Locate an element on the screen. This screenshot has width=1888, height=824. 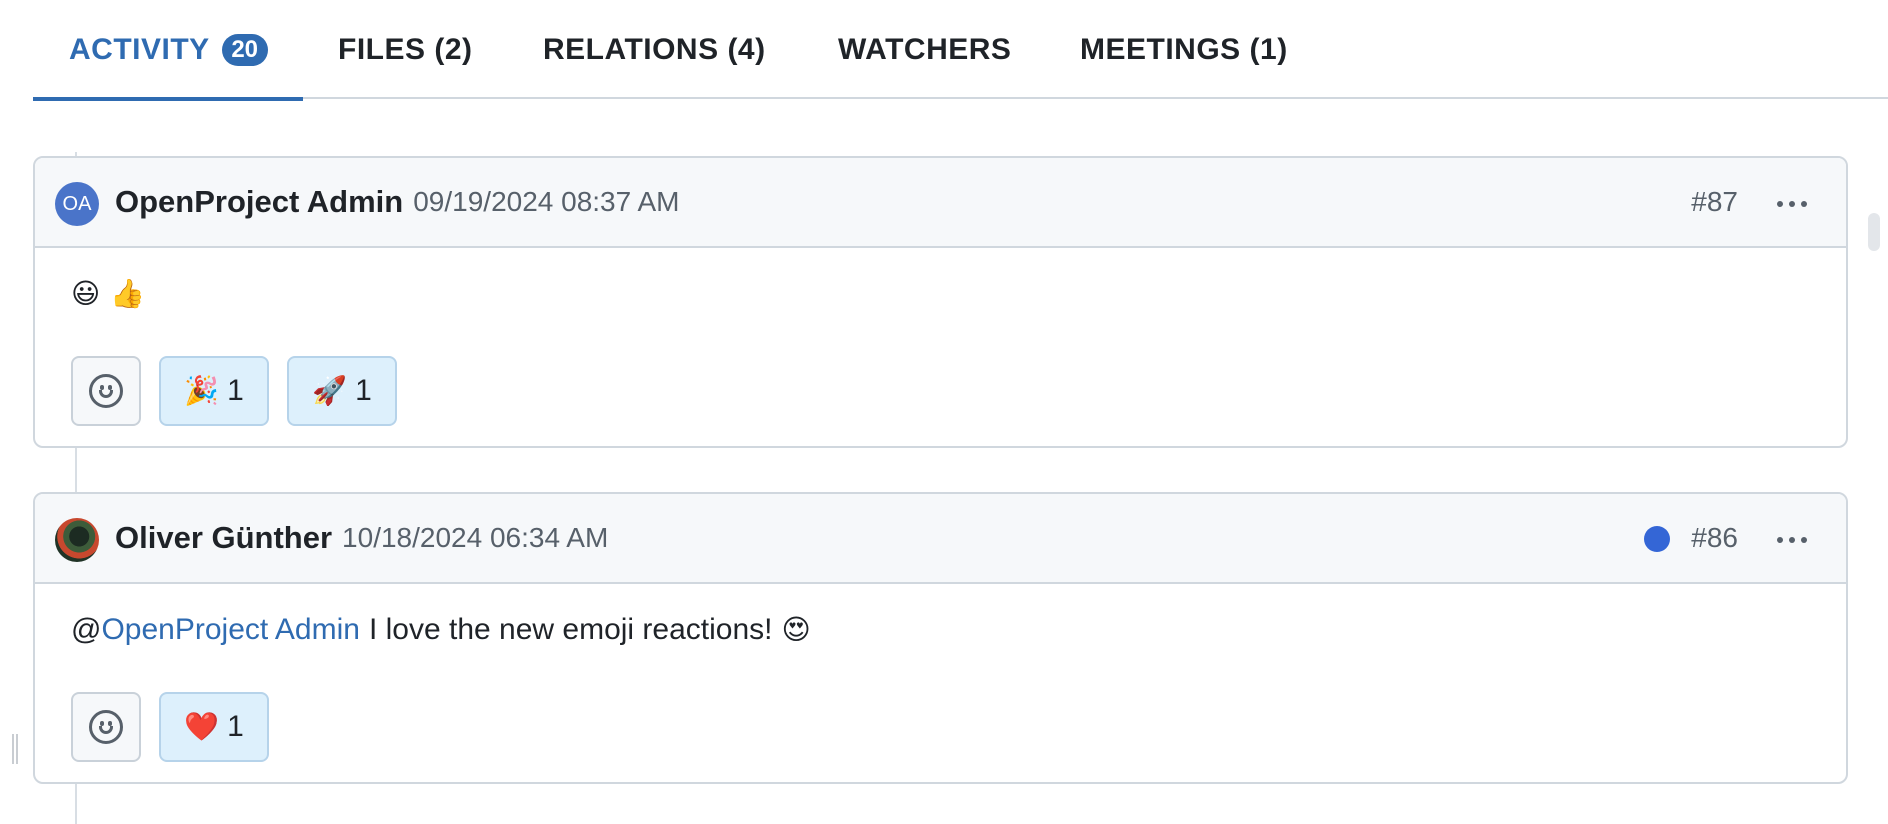
tab-relations-label: RELATIONS (4) is located at coordinates (654, 49).